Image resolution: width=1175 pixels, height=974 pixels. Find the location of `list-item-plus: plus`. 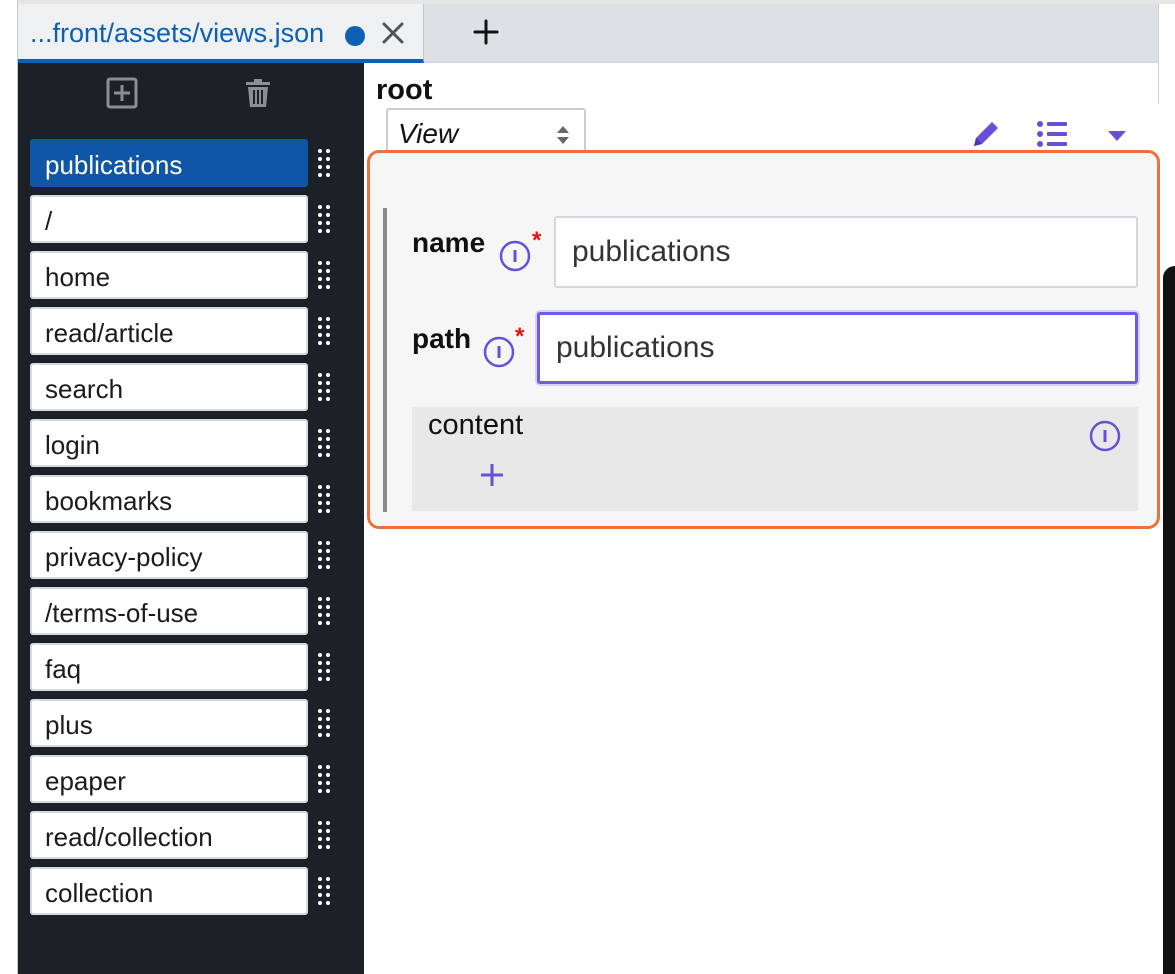

list-item-plus: plus is located at coordinates (169, 723).